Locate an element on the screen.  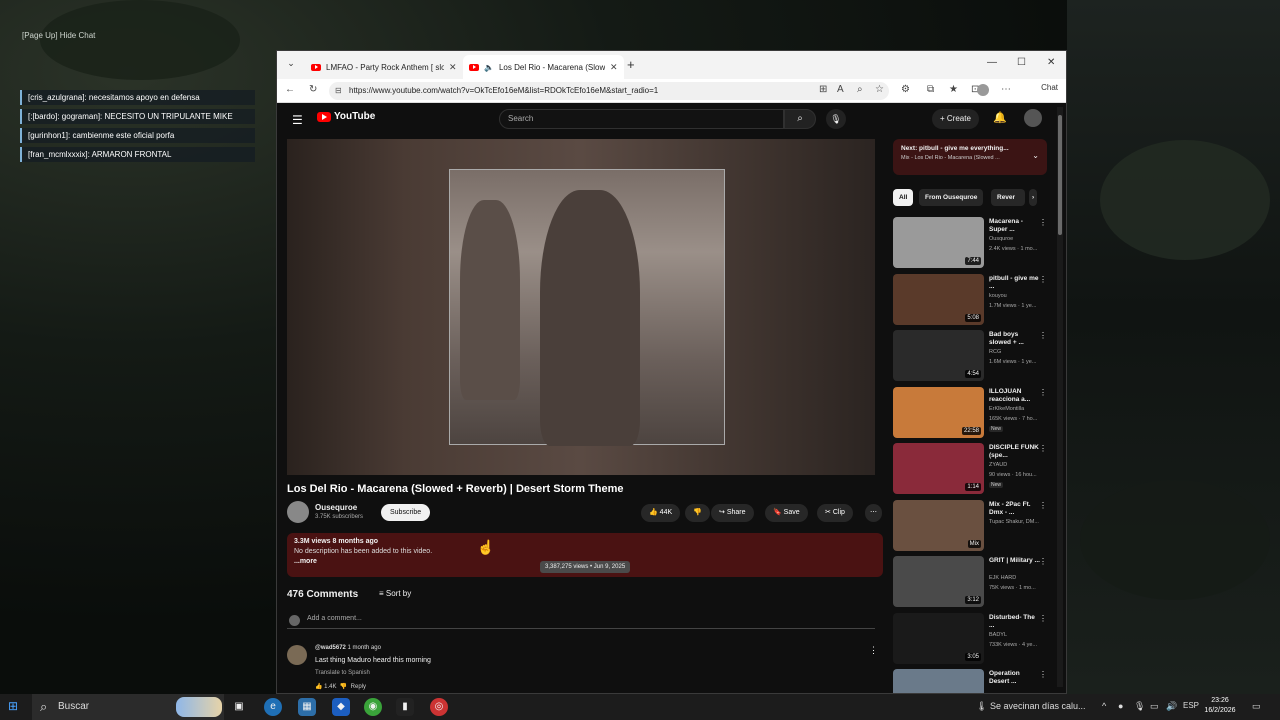
search-input: Search is located at coordinates (641, 119).